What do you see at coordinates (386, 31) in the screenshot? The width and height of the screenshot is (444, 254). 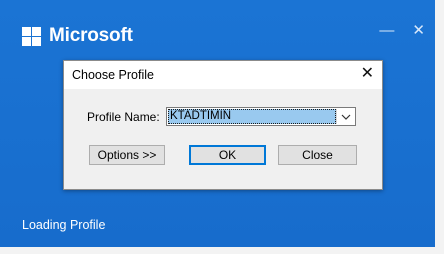 I see `minimize-button: —` at bounding box center [386, 31].